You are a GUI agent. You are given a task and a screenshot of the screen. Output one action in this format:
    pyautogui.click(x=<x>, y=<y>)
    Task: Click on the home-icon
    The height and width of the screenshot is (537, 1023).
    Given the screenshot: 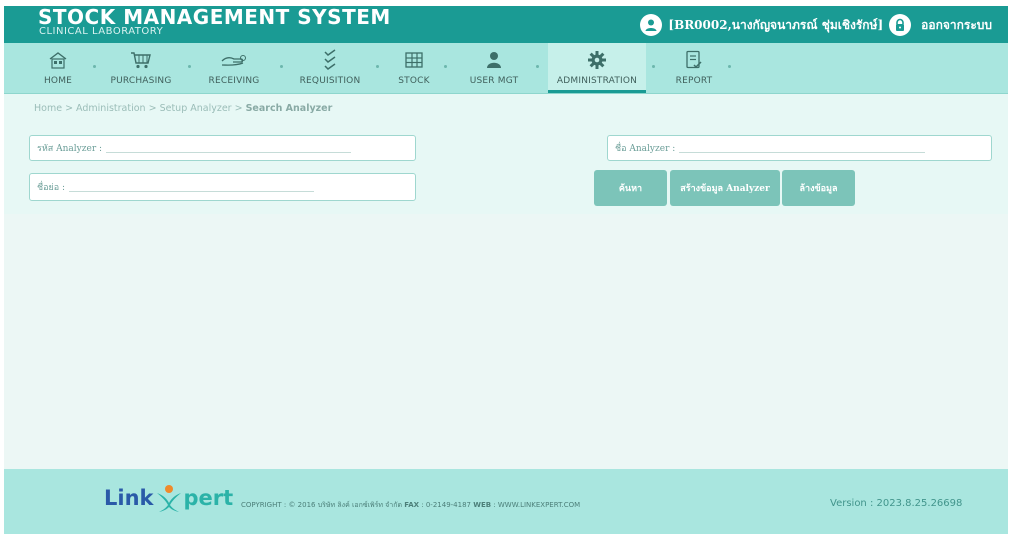 What is the action you would take?
    pyautogui.click(x=58, y=60)
    